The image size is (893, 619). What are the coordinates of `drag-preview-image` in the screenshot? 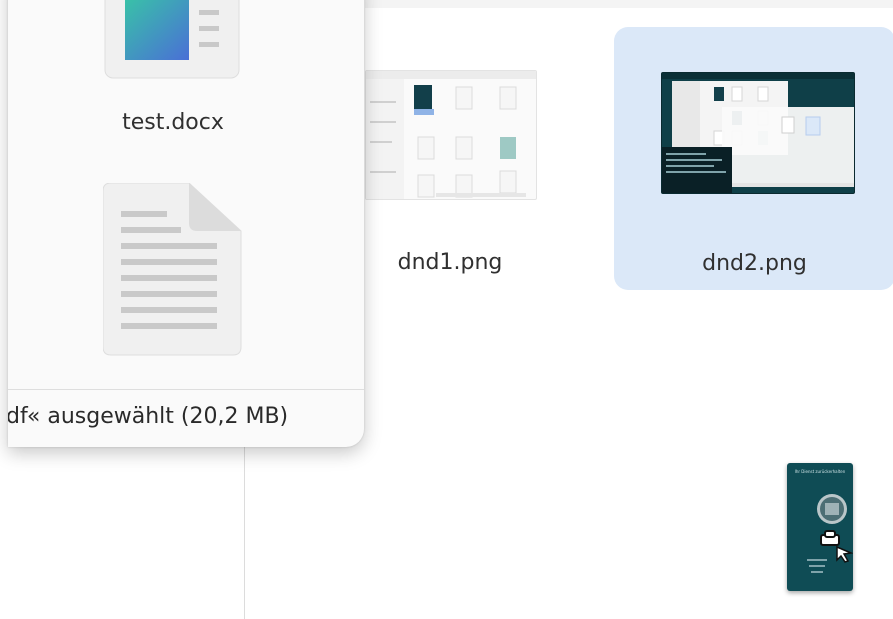 It's located at (827, 533).